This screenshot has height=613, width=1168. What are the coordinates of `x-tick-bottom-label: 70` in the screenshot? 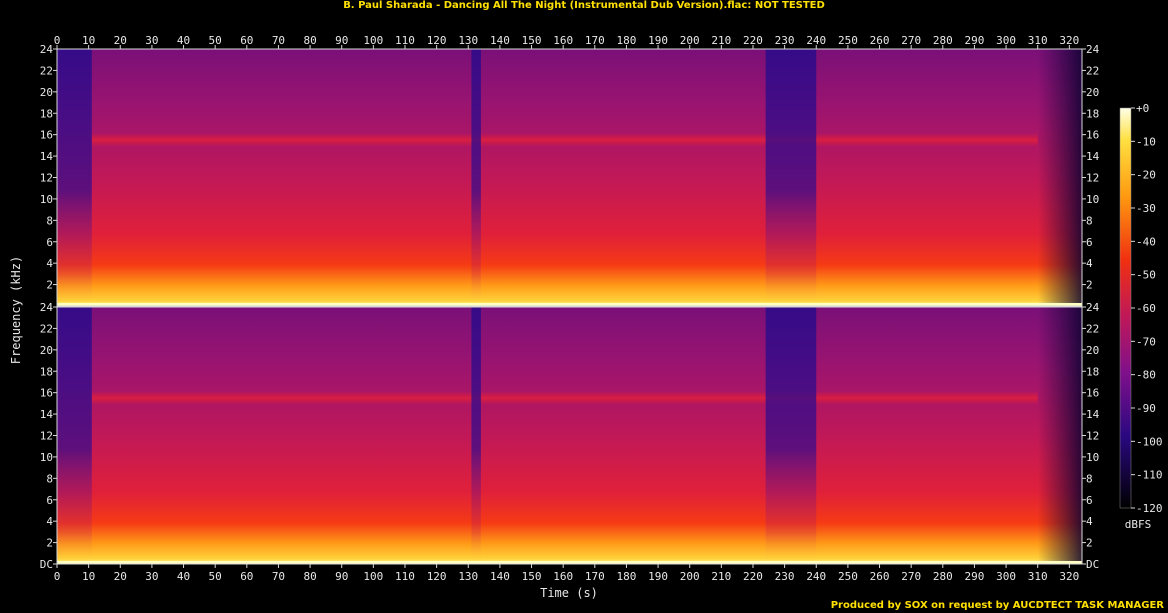 It's located at (278, 576).